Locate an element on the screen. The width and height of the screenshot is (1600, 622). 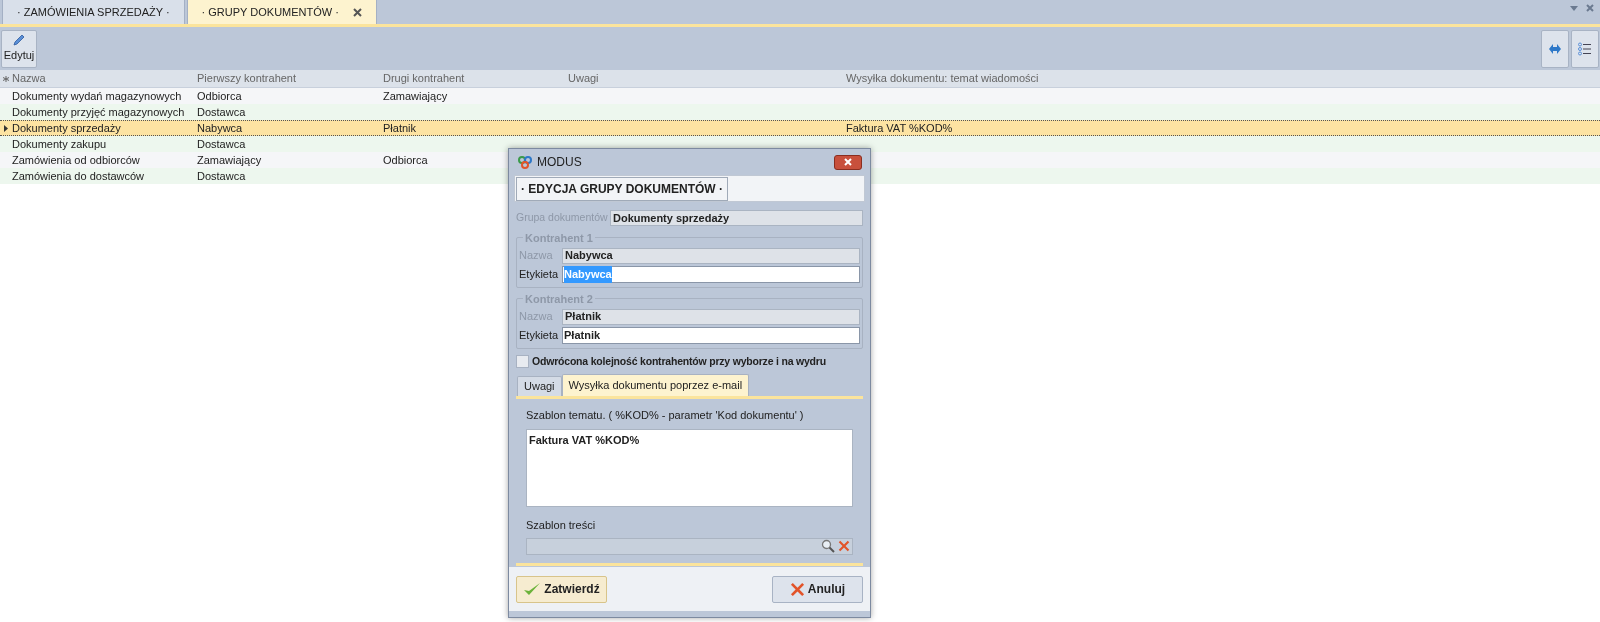
table-cell: Zamówienia do dostawców is located at coordinates (78, 175).